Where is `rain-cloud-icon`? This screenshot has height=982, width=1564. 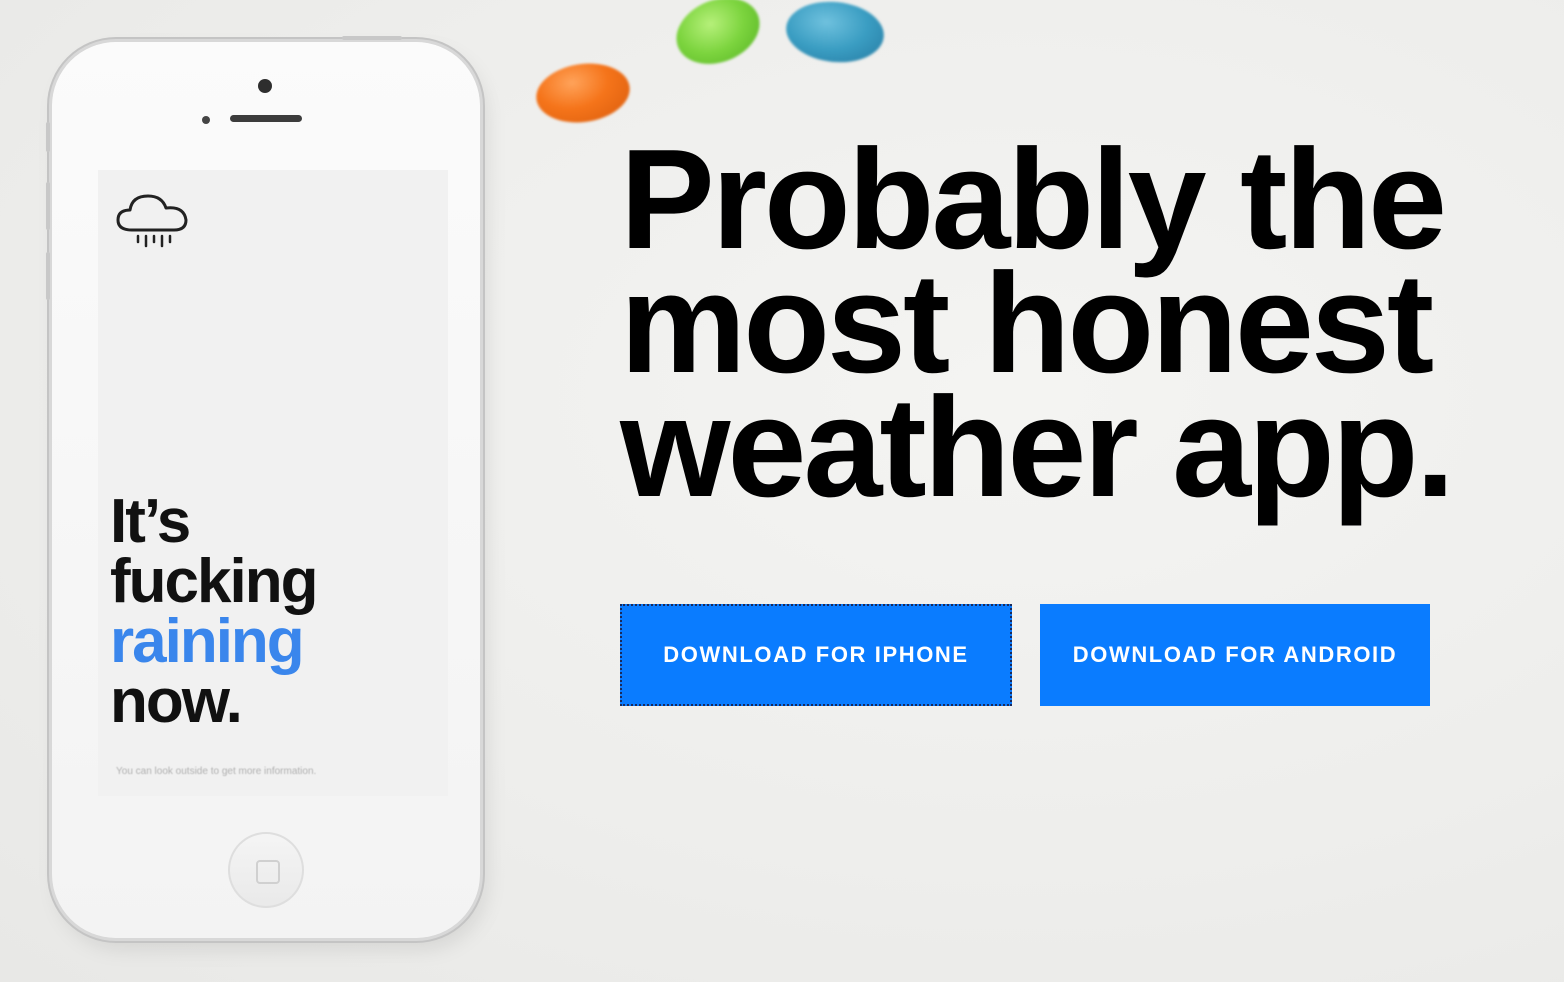 rain-cloud-icon is located at coordinates (152, 221).